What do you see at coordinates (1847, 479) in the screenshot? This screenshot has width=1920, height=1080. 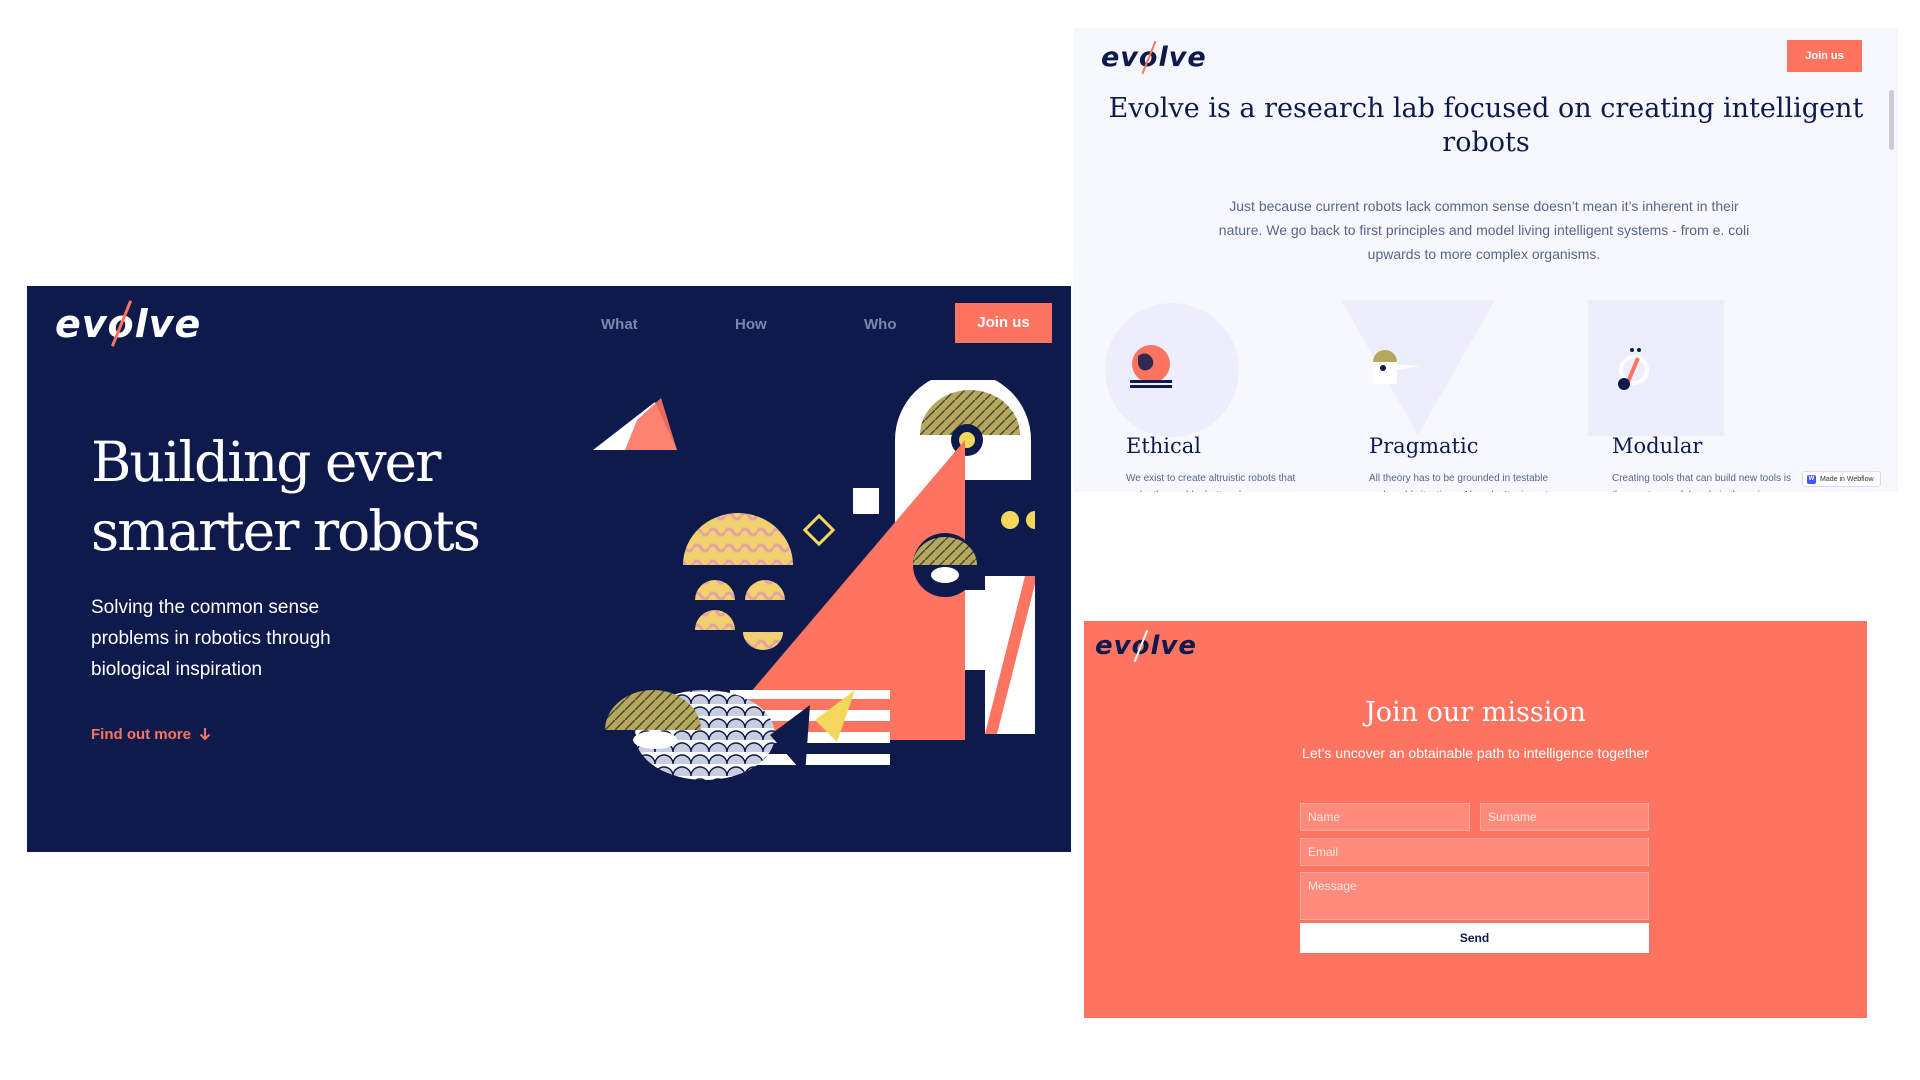 I see `badge-label: Made in Webflow` at bounding box center [1847, 479].